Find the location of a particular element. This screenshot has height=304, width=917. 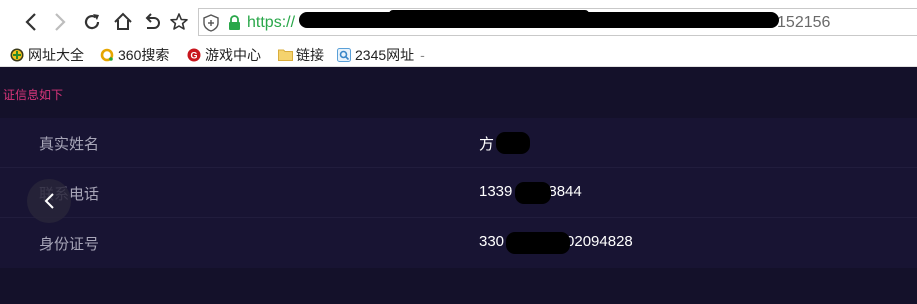

bookmark-label: 360搜索 is located at coordinates (144, 55).